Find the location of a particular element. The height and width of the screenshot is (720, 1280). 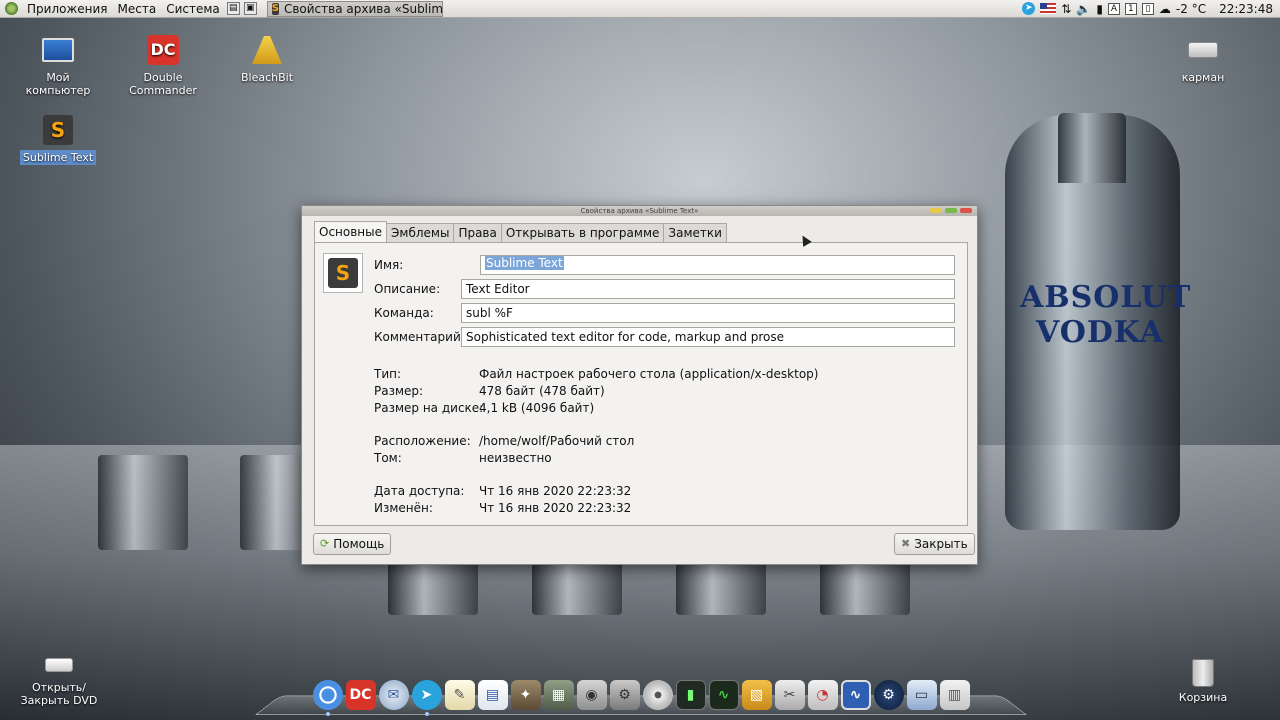

package-icon: ▧ is located at coordinates (756, 695).